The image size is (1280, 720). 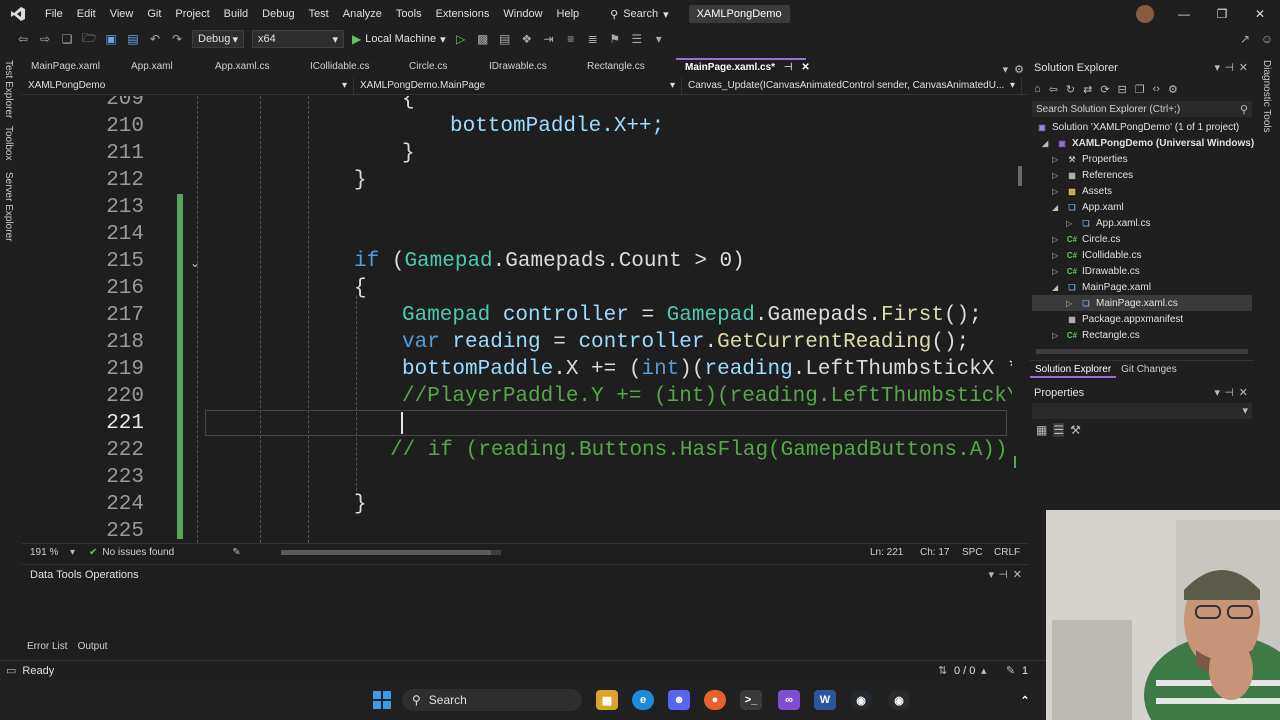 What do you see at coordinates (122, 14) in the screenshot?
I see `menu-view: View` at bounding box center [122, 14].